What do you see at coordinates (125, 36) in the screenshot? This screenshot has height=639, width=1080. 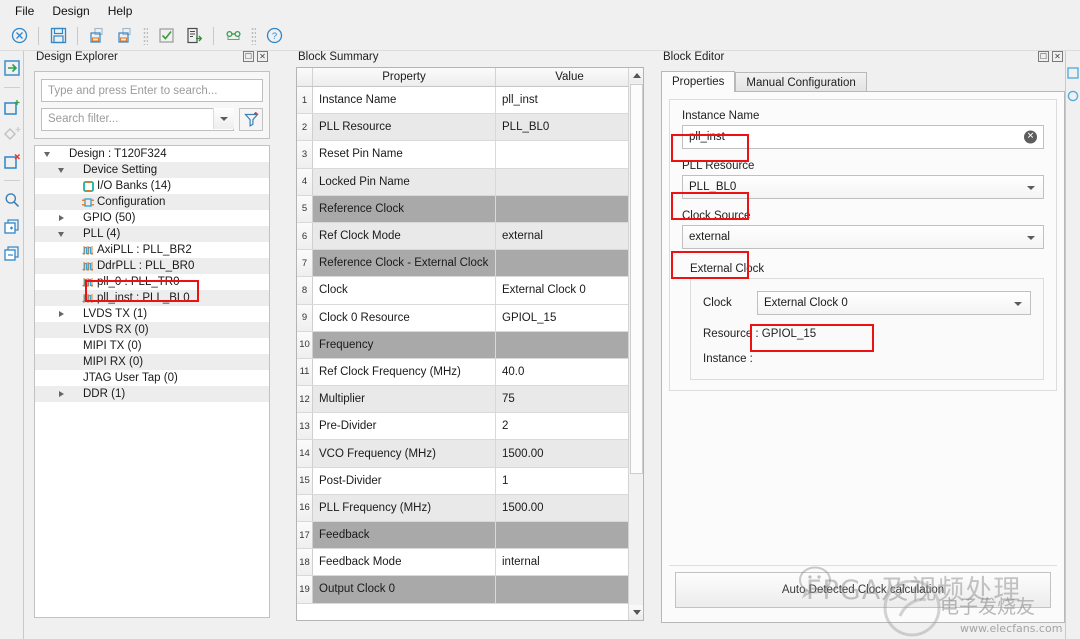 I see `export-design-icon` at bounding box center [125, 36].